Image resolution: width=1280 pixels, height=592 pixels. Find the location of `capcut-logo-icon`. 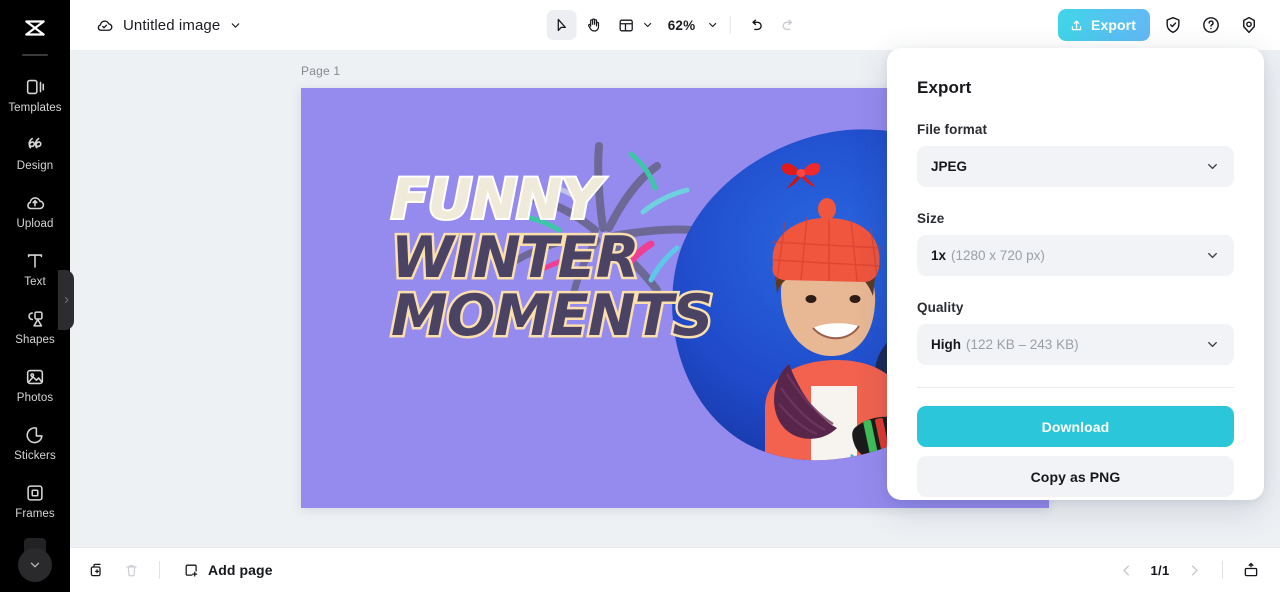

capcut-logo-icon is located at coordinates (35, 28).